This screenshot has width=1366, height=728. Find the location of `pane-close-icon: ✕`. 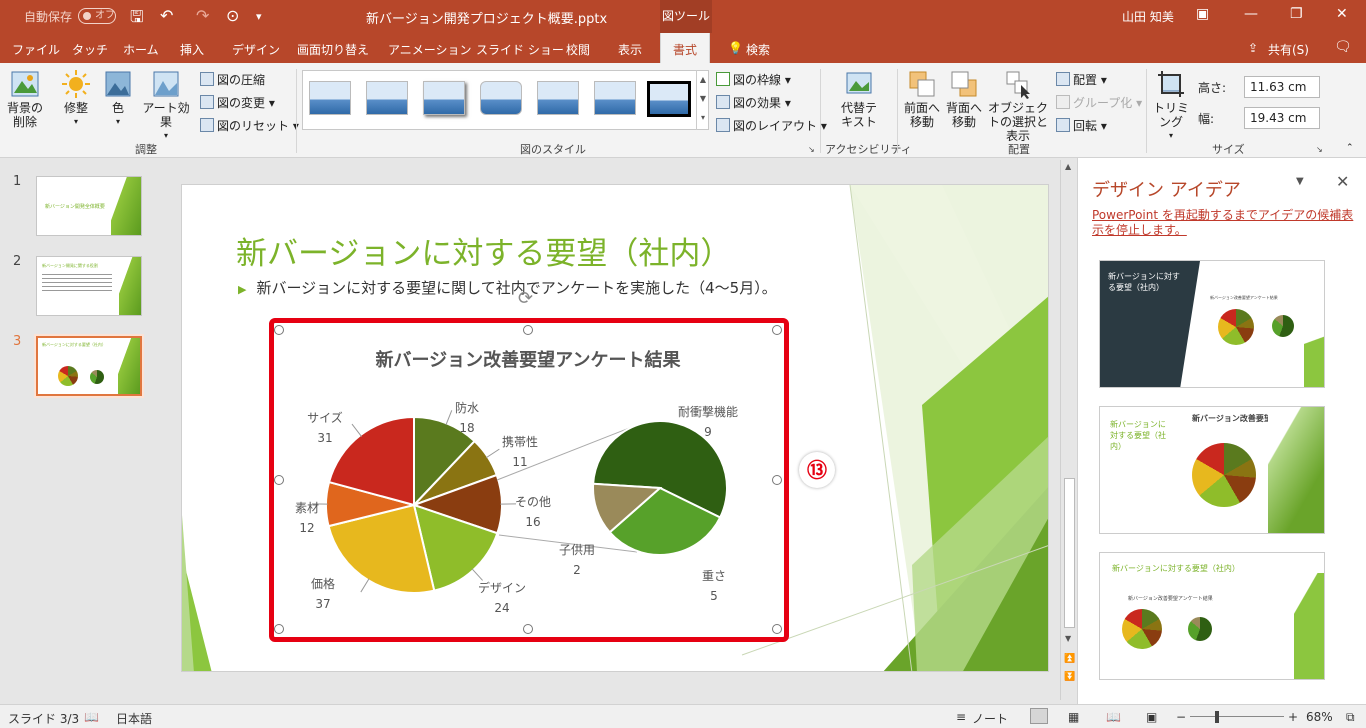

pane-close-icon: ✕ is located at coordinates (1342, 181).